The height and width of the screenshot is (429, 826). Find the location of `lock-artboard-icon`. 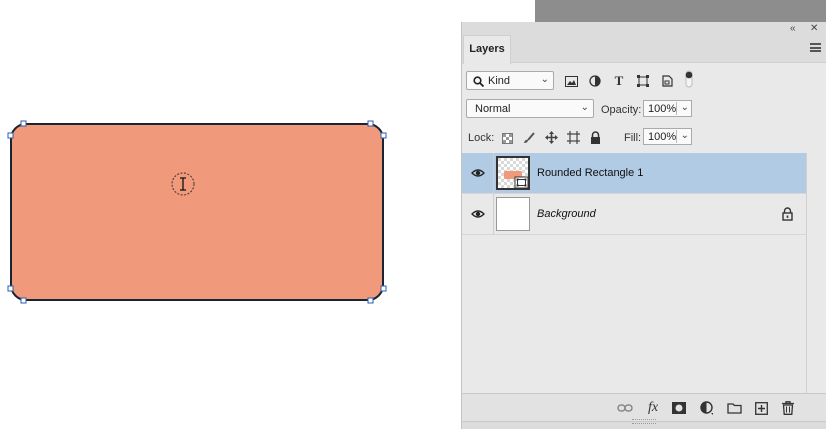

lock-artboard-icon is located at coordinates (573, 137).